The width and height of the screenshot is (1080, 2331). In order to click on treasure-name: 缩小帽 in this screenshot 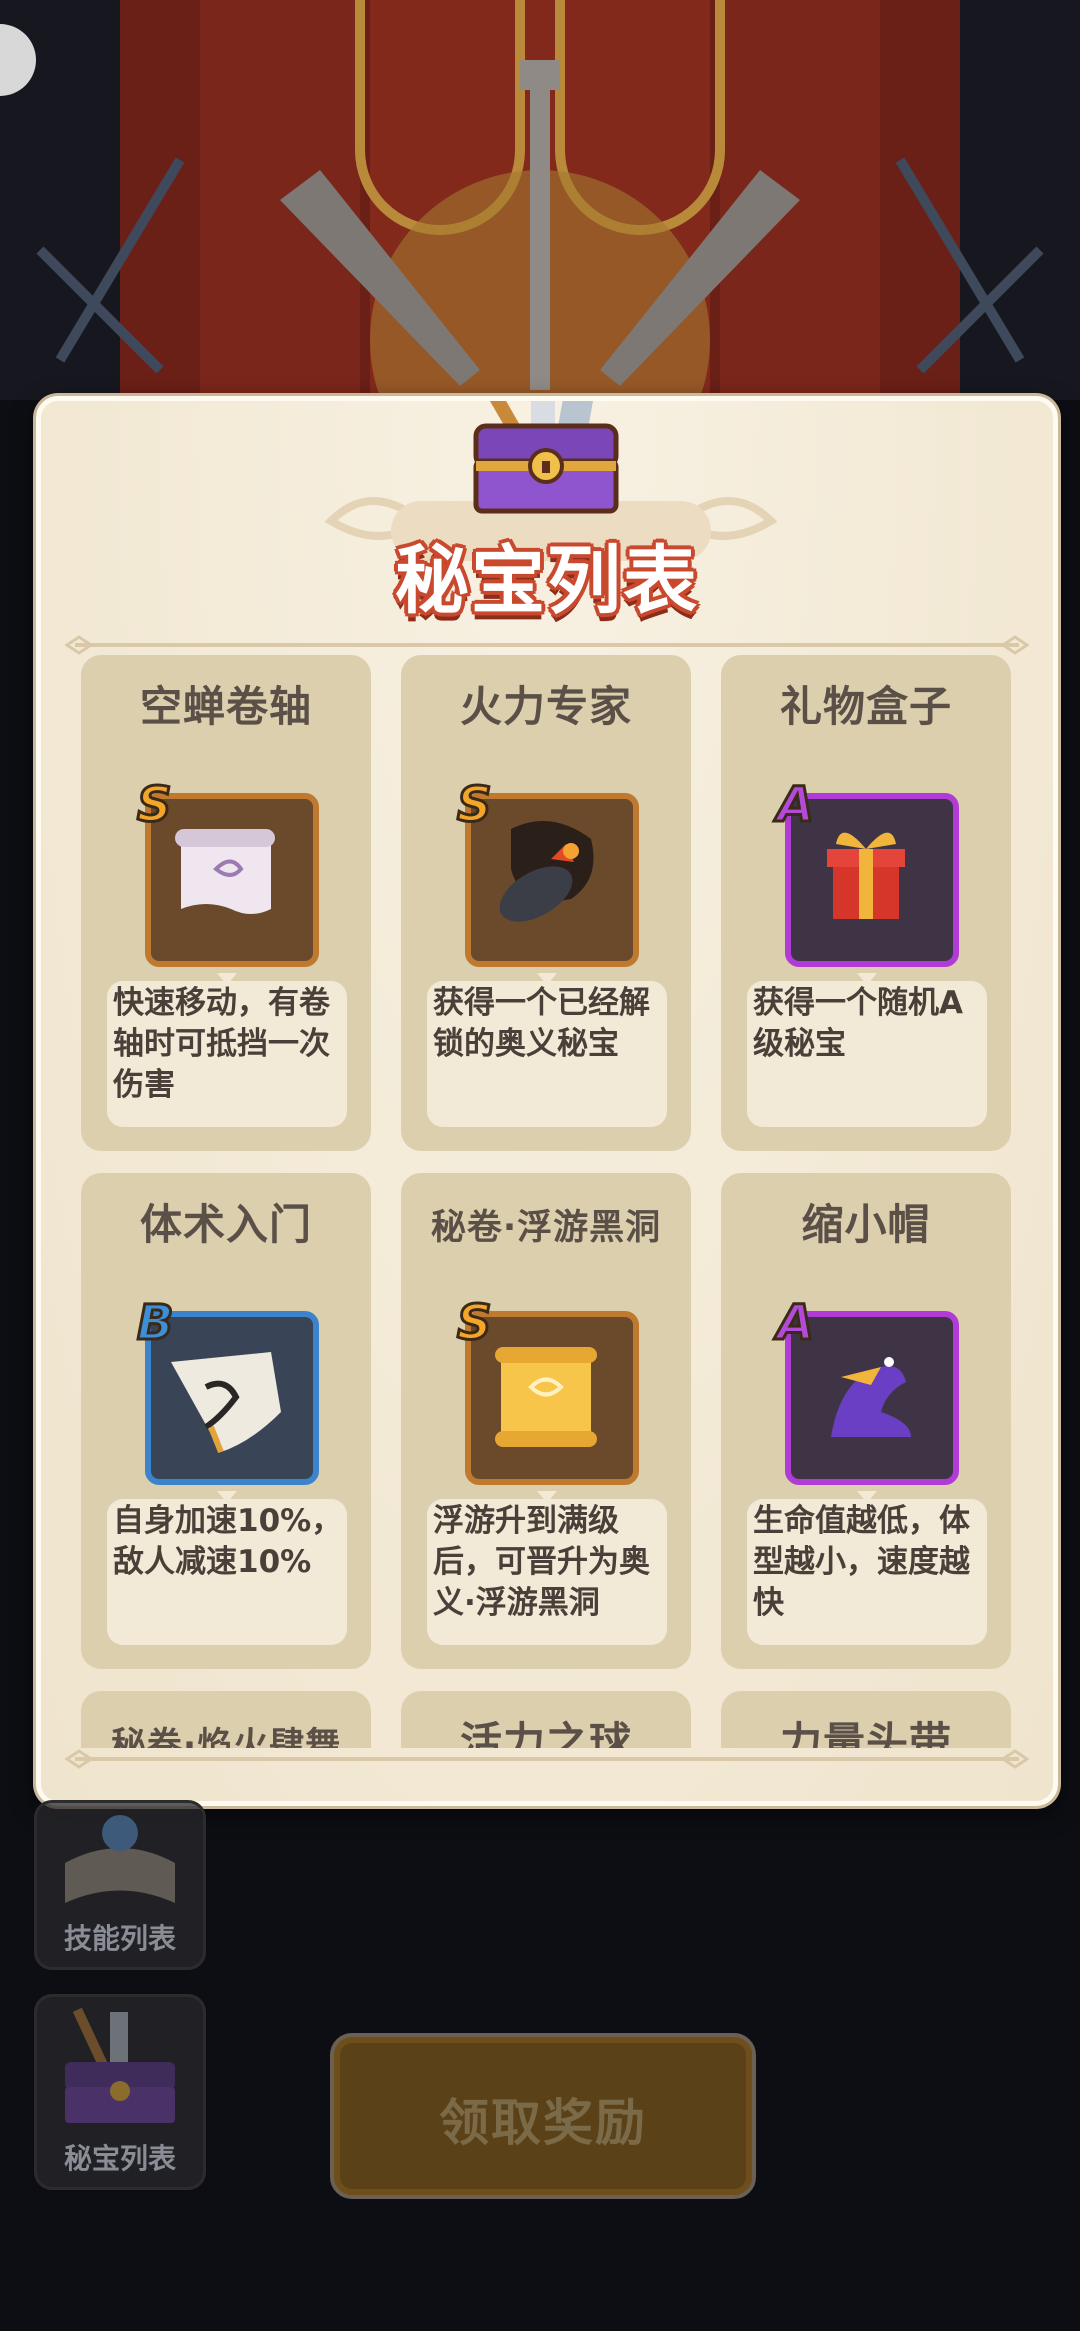, I will do `click(866, 1224)`.